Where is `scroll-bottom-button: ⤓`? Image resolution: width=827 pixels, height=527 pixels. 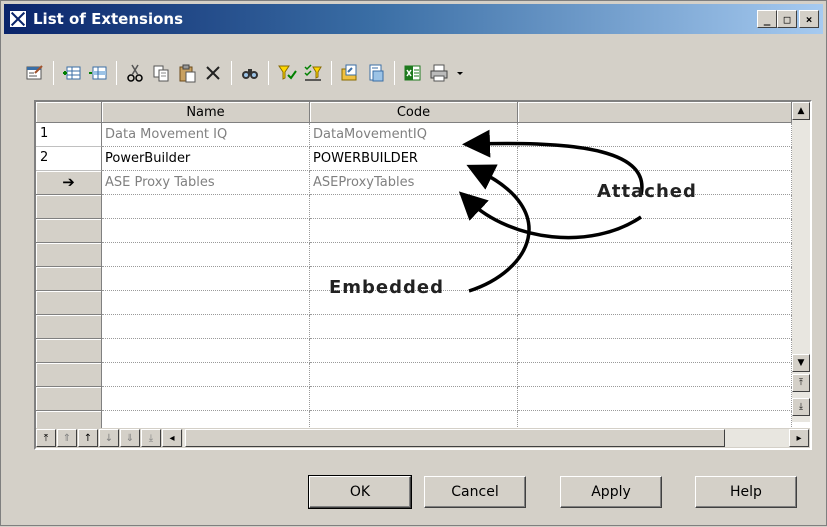
scroll-bottom-button: ⤓ is located at coordinates (801, 407).